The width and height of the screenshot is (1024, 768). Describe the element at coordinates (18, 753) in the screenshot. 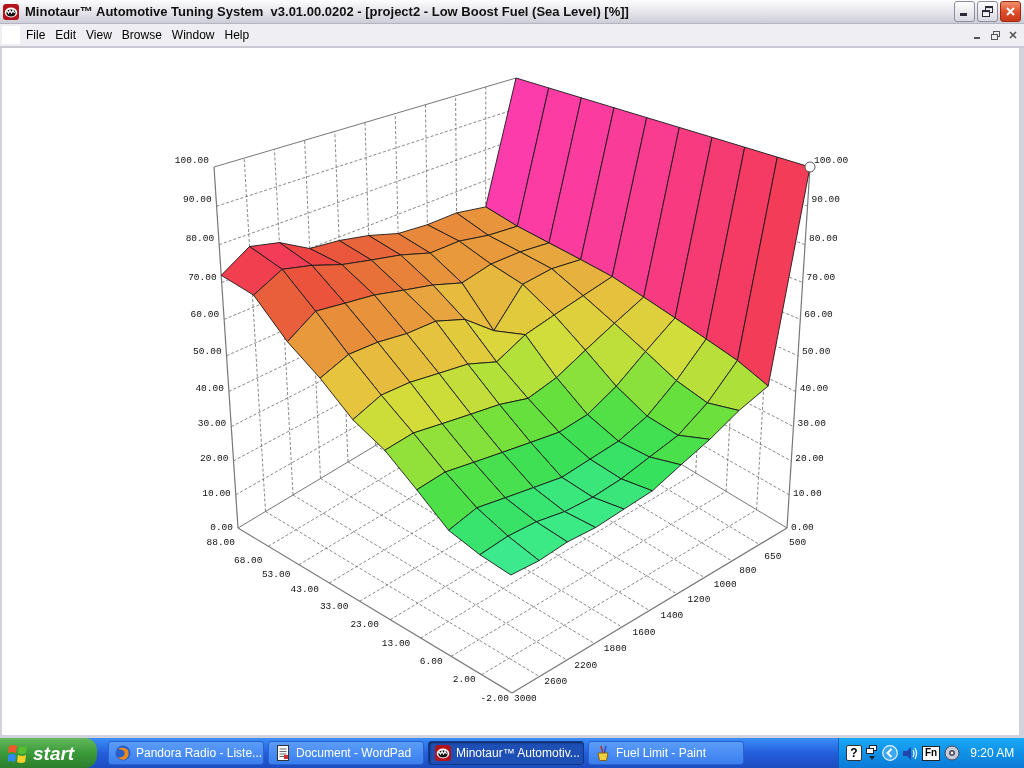

I see `flag-icon` at that location.